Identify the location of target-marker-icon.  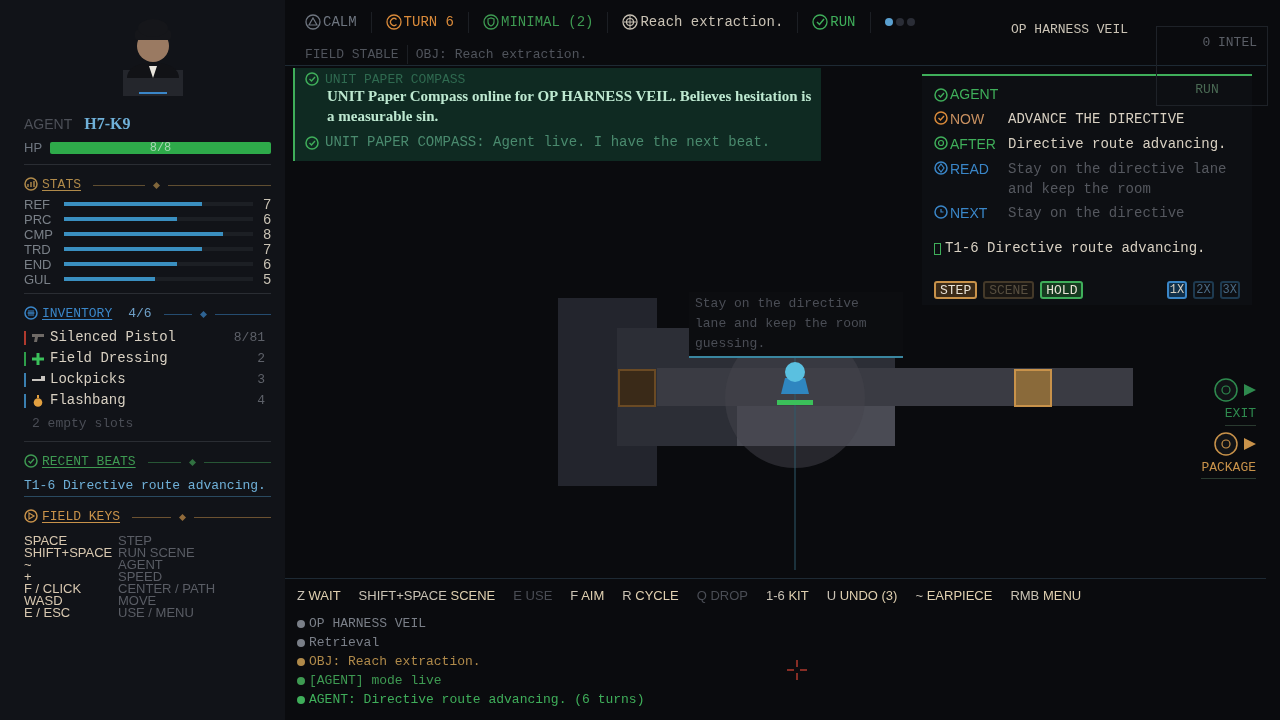
(1235, 443).